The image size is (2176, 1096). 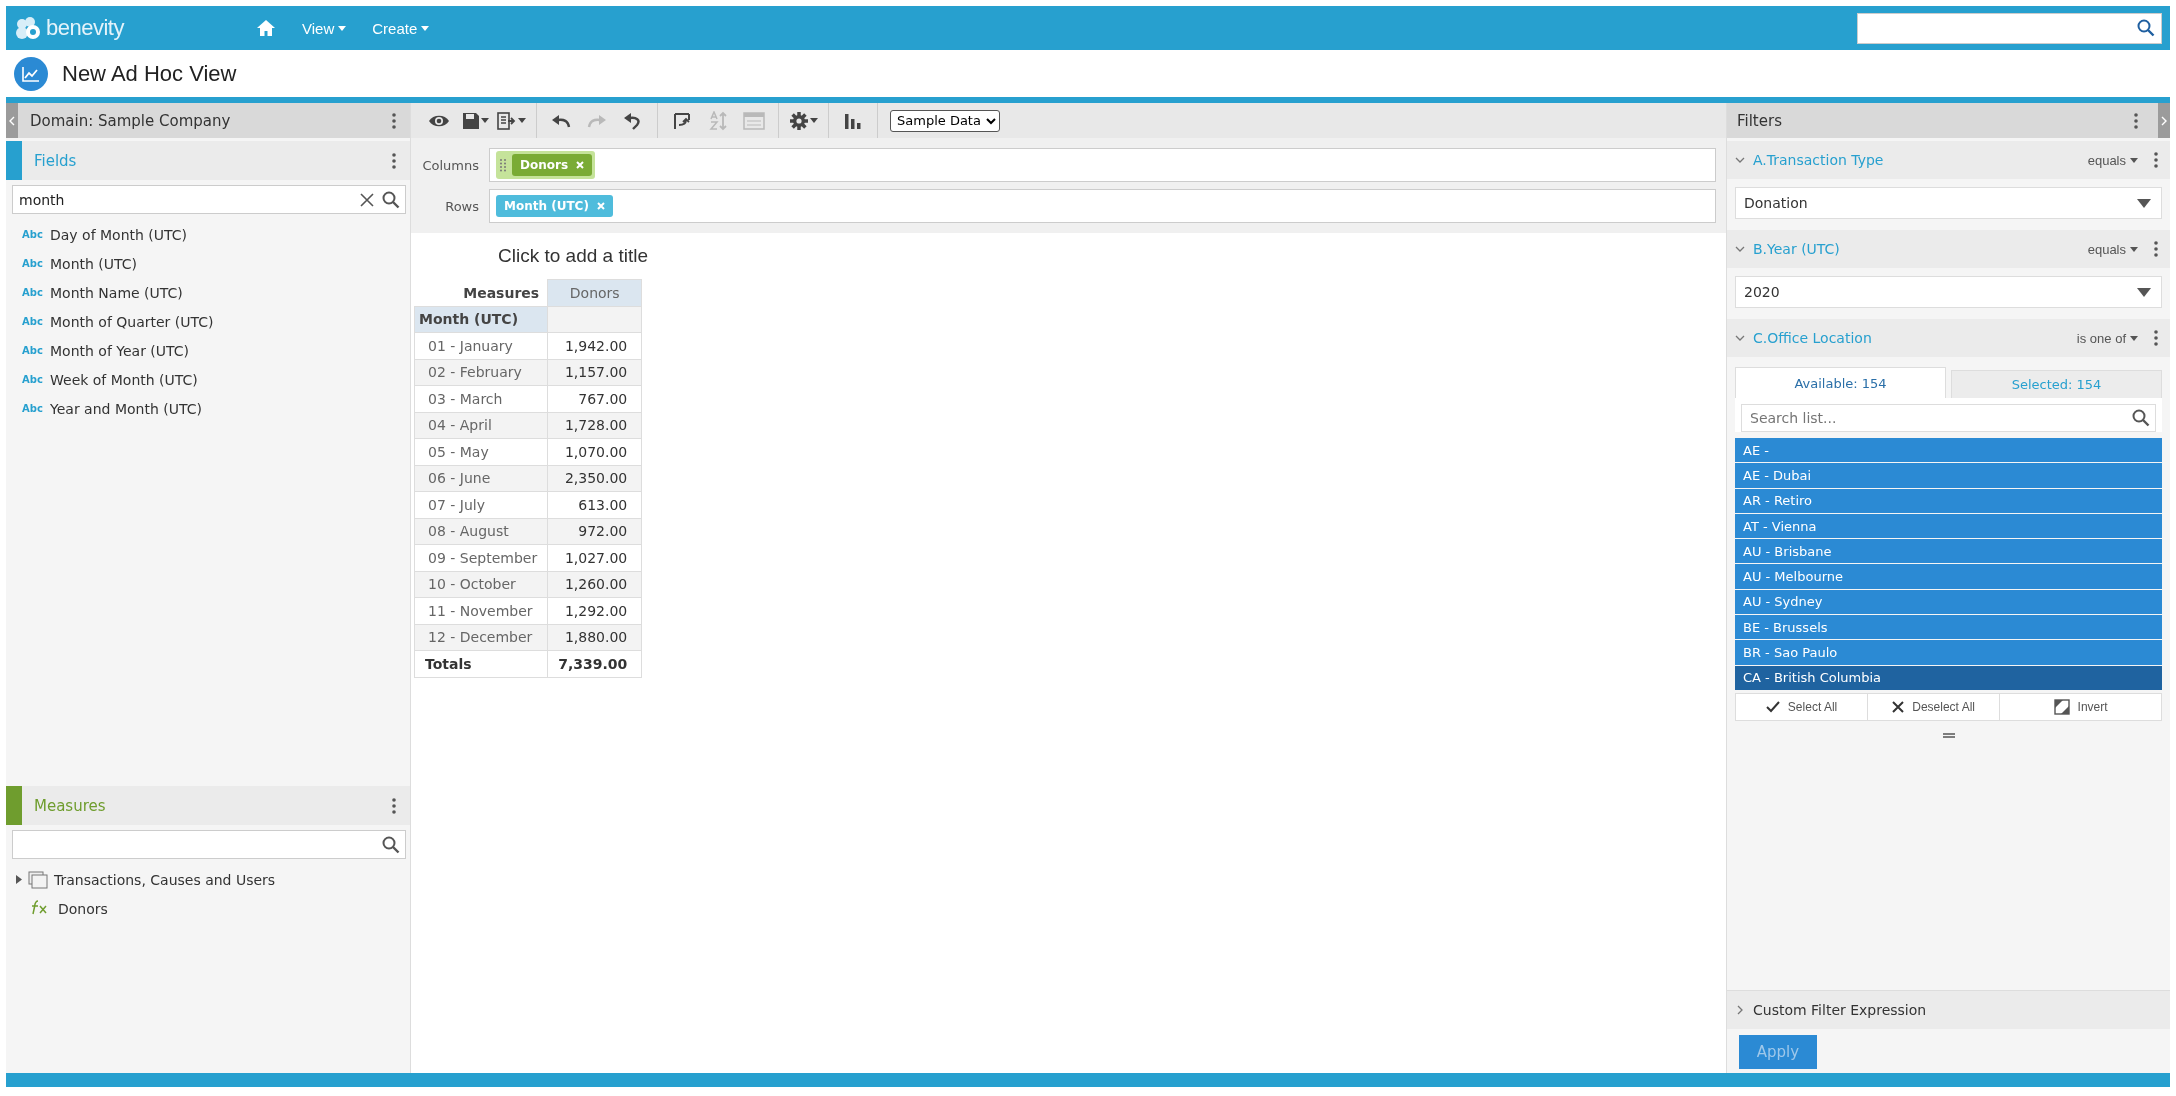 What do you see at coordinates (1948, 203) in the screenshot?
I see `value-dropdown: Donation` at bounding box center [1948, 203].